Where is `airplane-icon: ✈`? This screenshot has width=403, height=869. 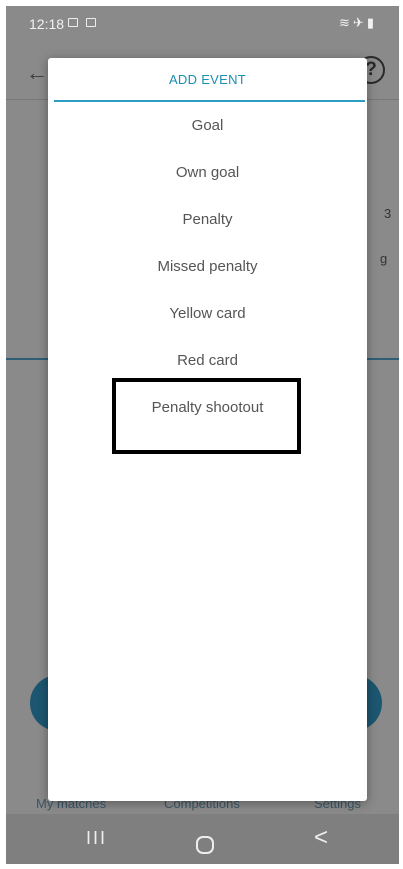 airplane-icon: ✈ is located at coordinates (359, 22).